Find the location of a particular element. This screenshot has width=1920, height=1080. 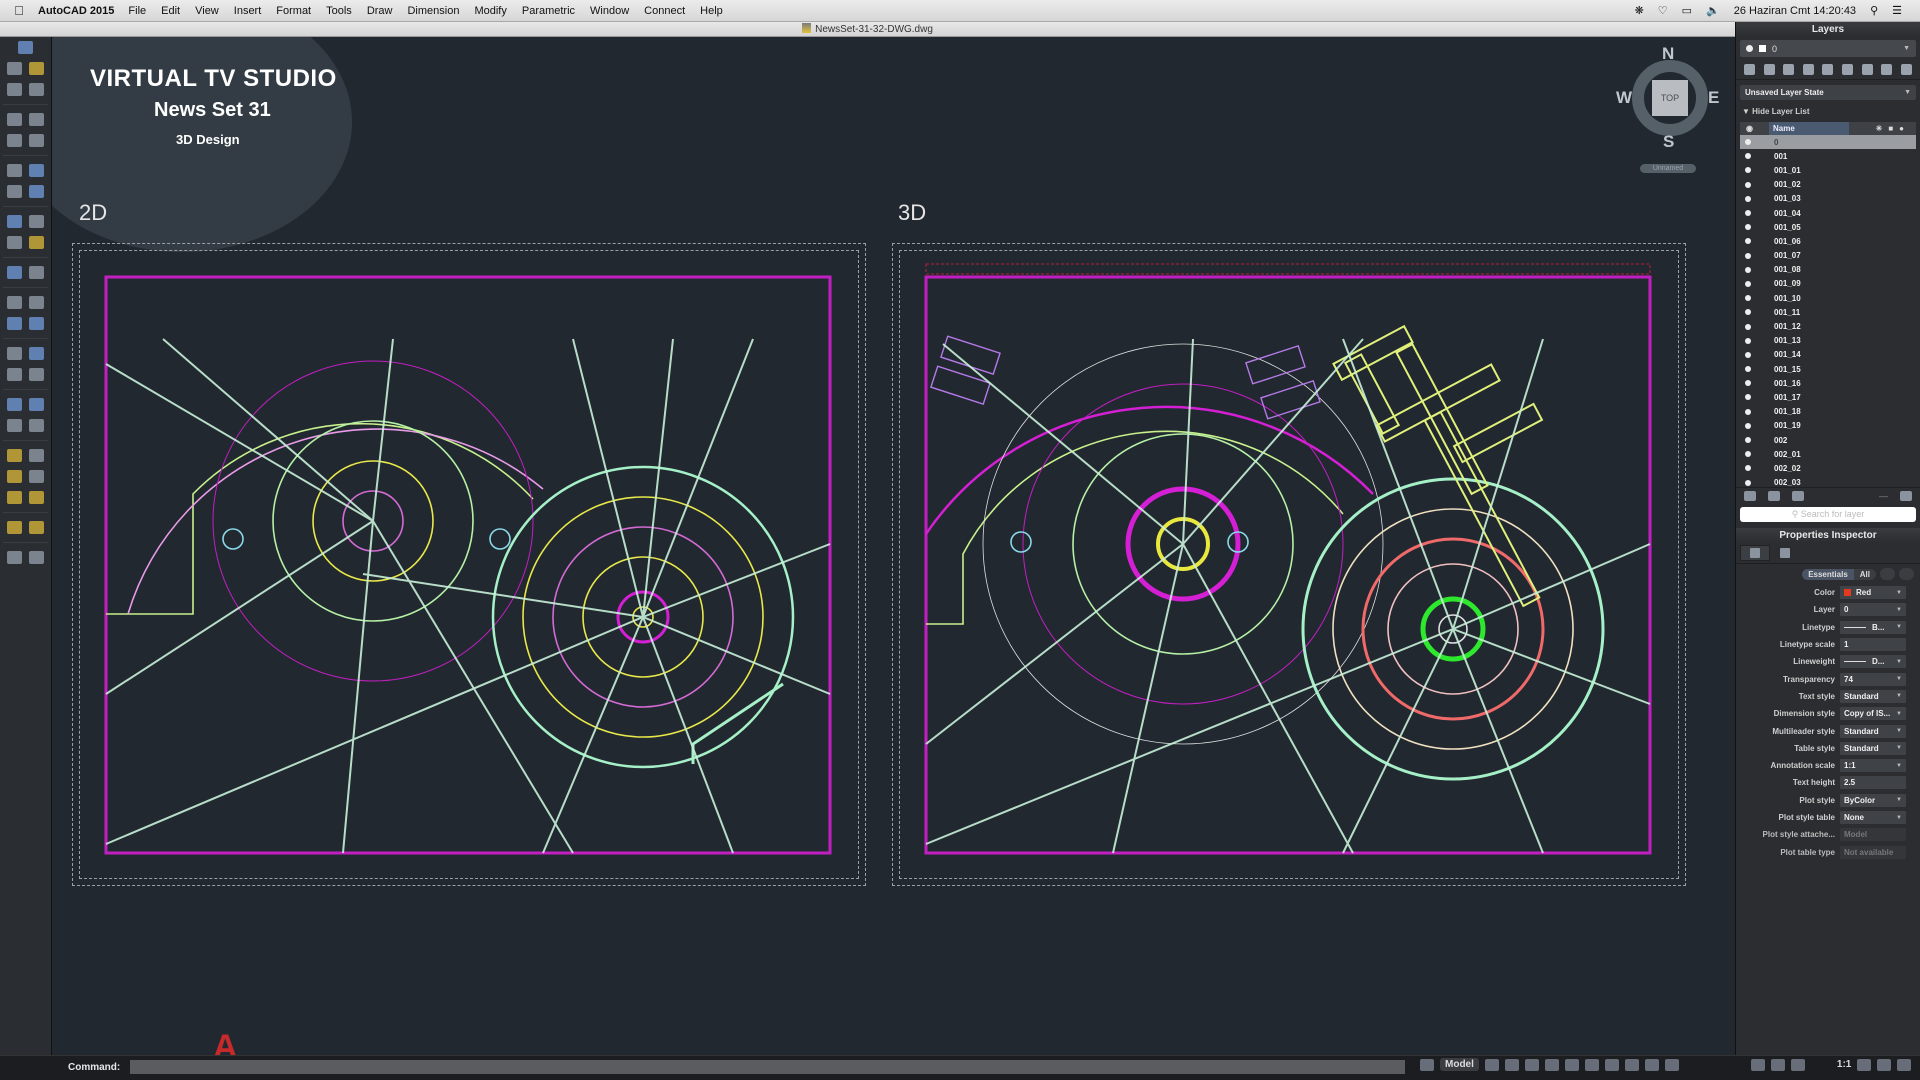

layer-row: 001_19 is located at coordinates (1828, 426).